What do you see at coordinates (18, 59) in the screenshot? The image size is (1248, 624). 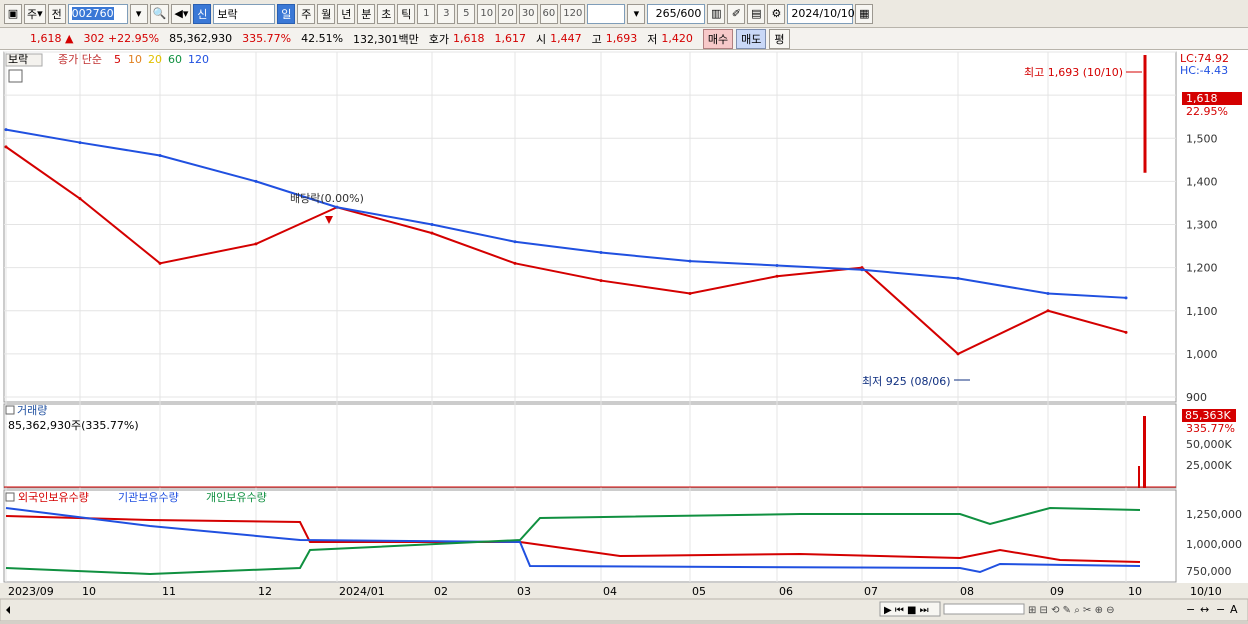 I see `legend-name: 보락` at bounding box center [18, 59].